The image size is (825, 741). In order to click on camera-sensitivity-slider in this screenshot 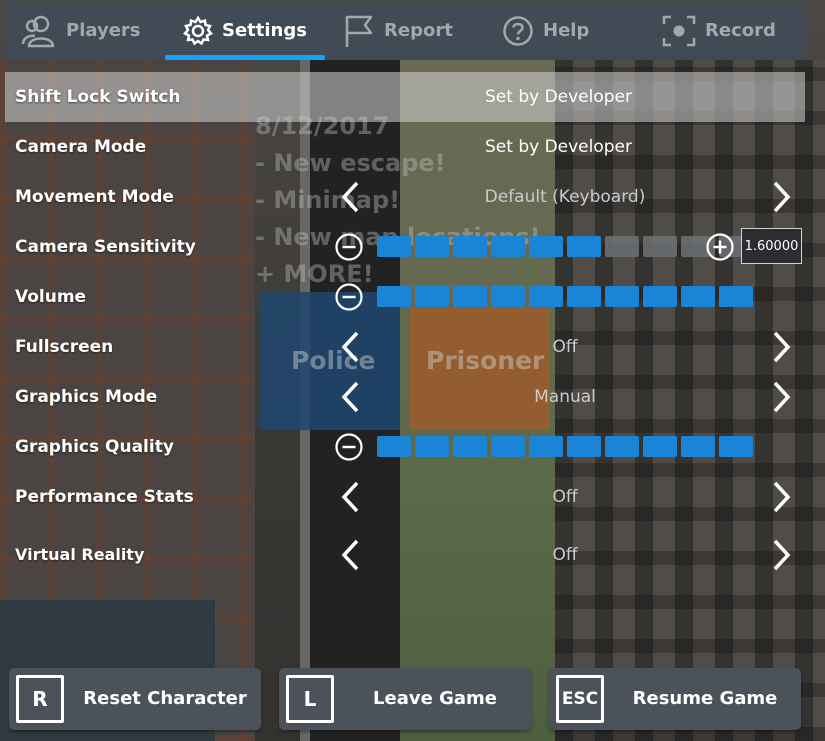, I will do `click(565, 246)`.